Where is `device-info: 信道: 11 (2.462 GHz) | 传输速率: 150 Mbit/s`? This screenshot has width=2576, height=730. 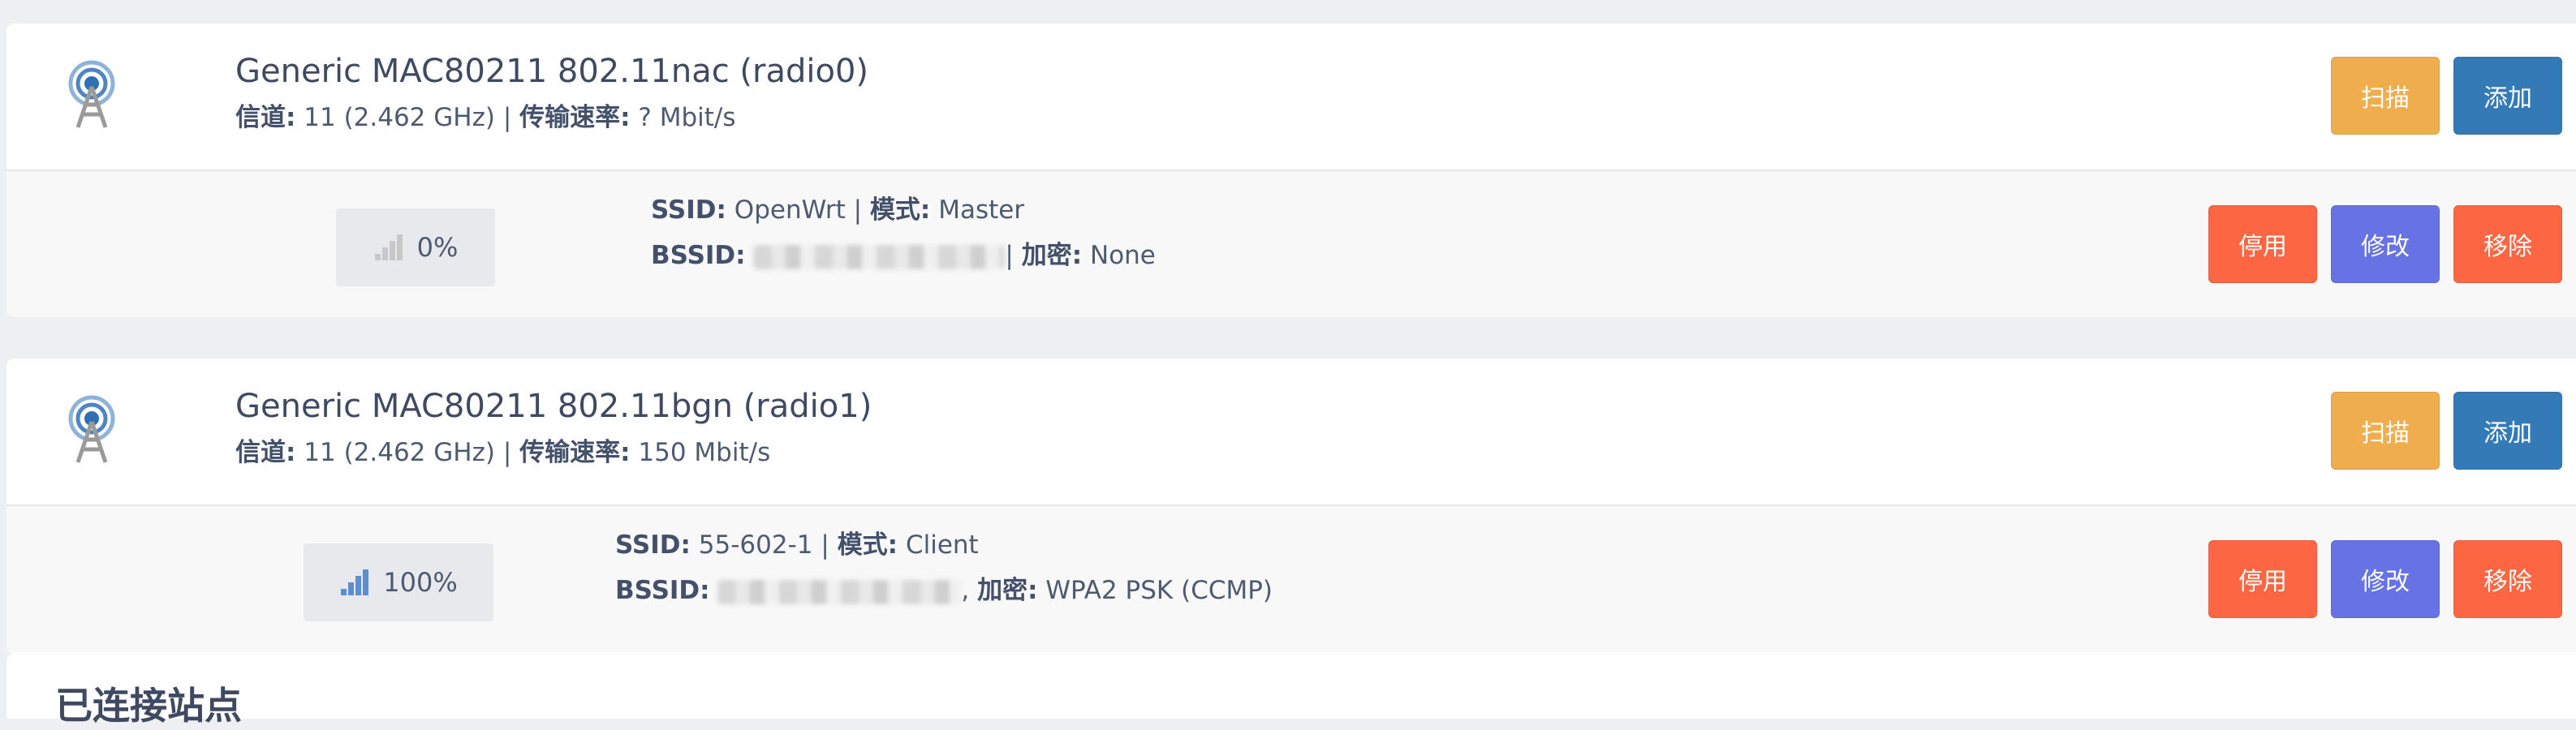 device-info: 信道: 11 (2.462 GHz) | 传输速率: 150 Mbit/s is located at coordinates (503, 450).